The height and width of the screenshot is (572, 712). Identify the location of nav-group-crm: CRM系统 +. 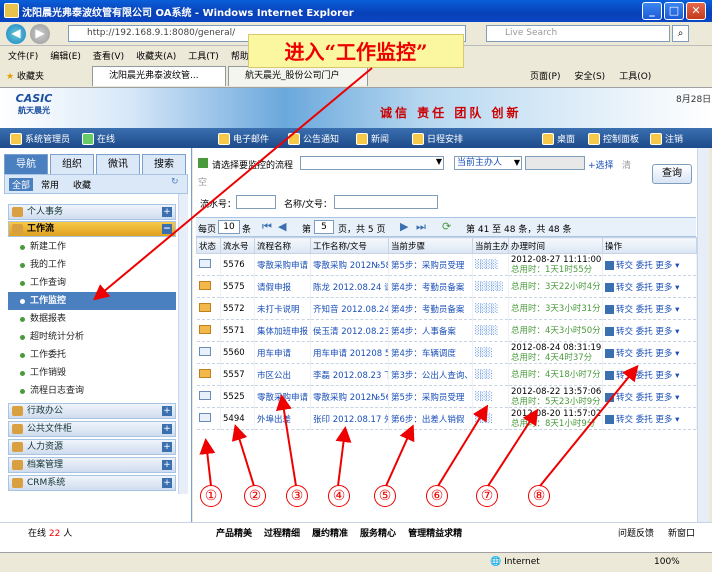
(92, 483).